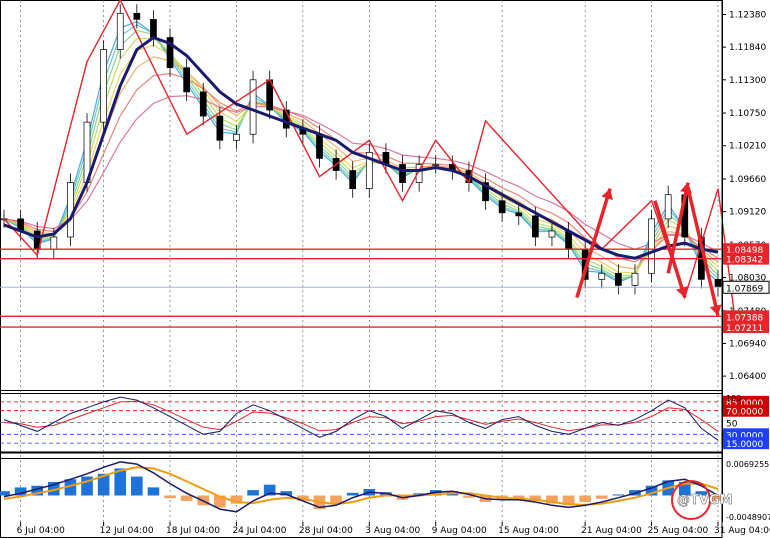 Image resolution: width=770 pixels, height=538 pixels. Describe the element at coordinates (747, 81) in the screenshot. I see `price-tick-label: 1.11300` at that location.